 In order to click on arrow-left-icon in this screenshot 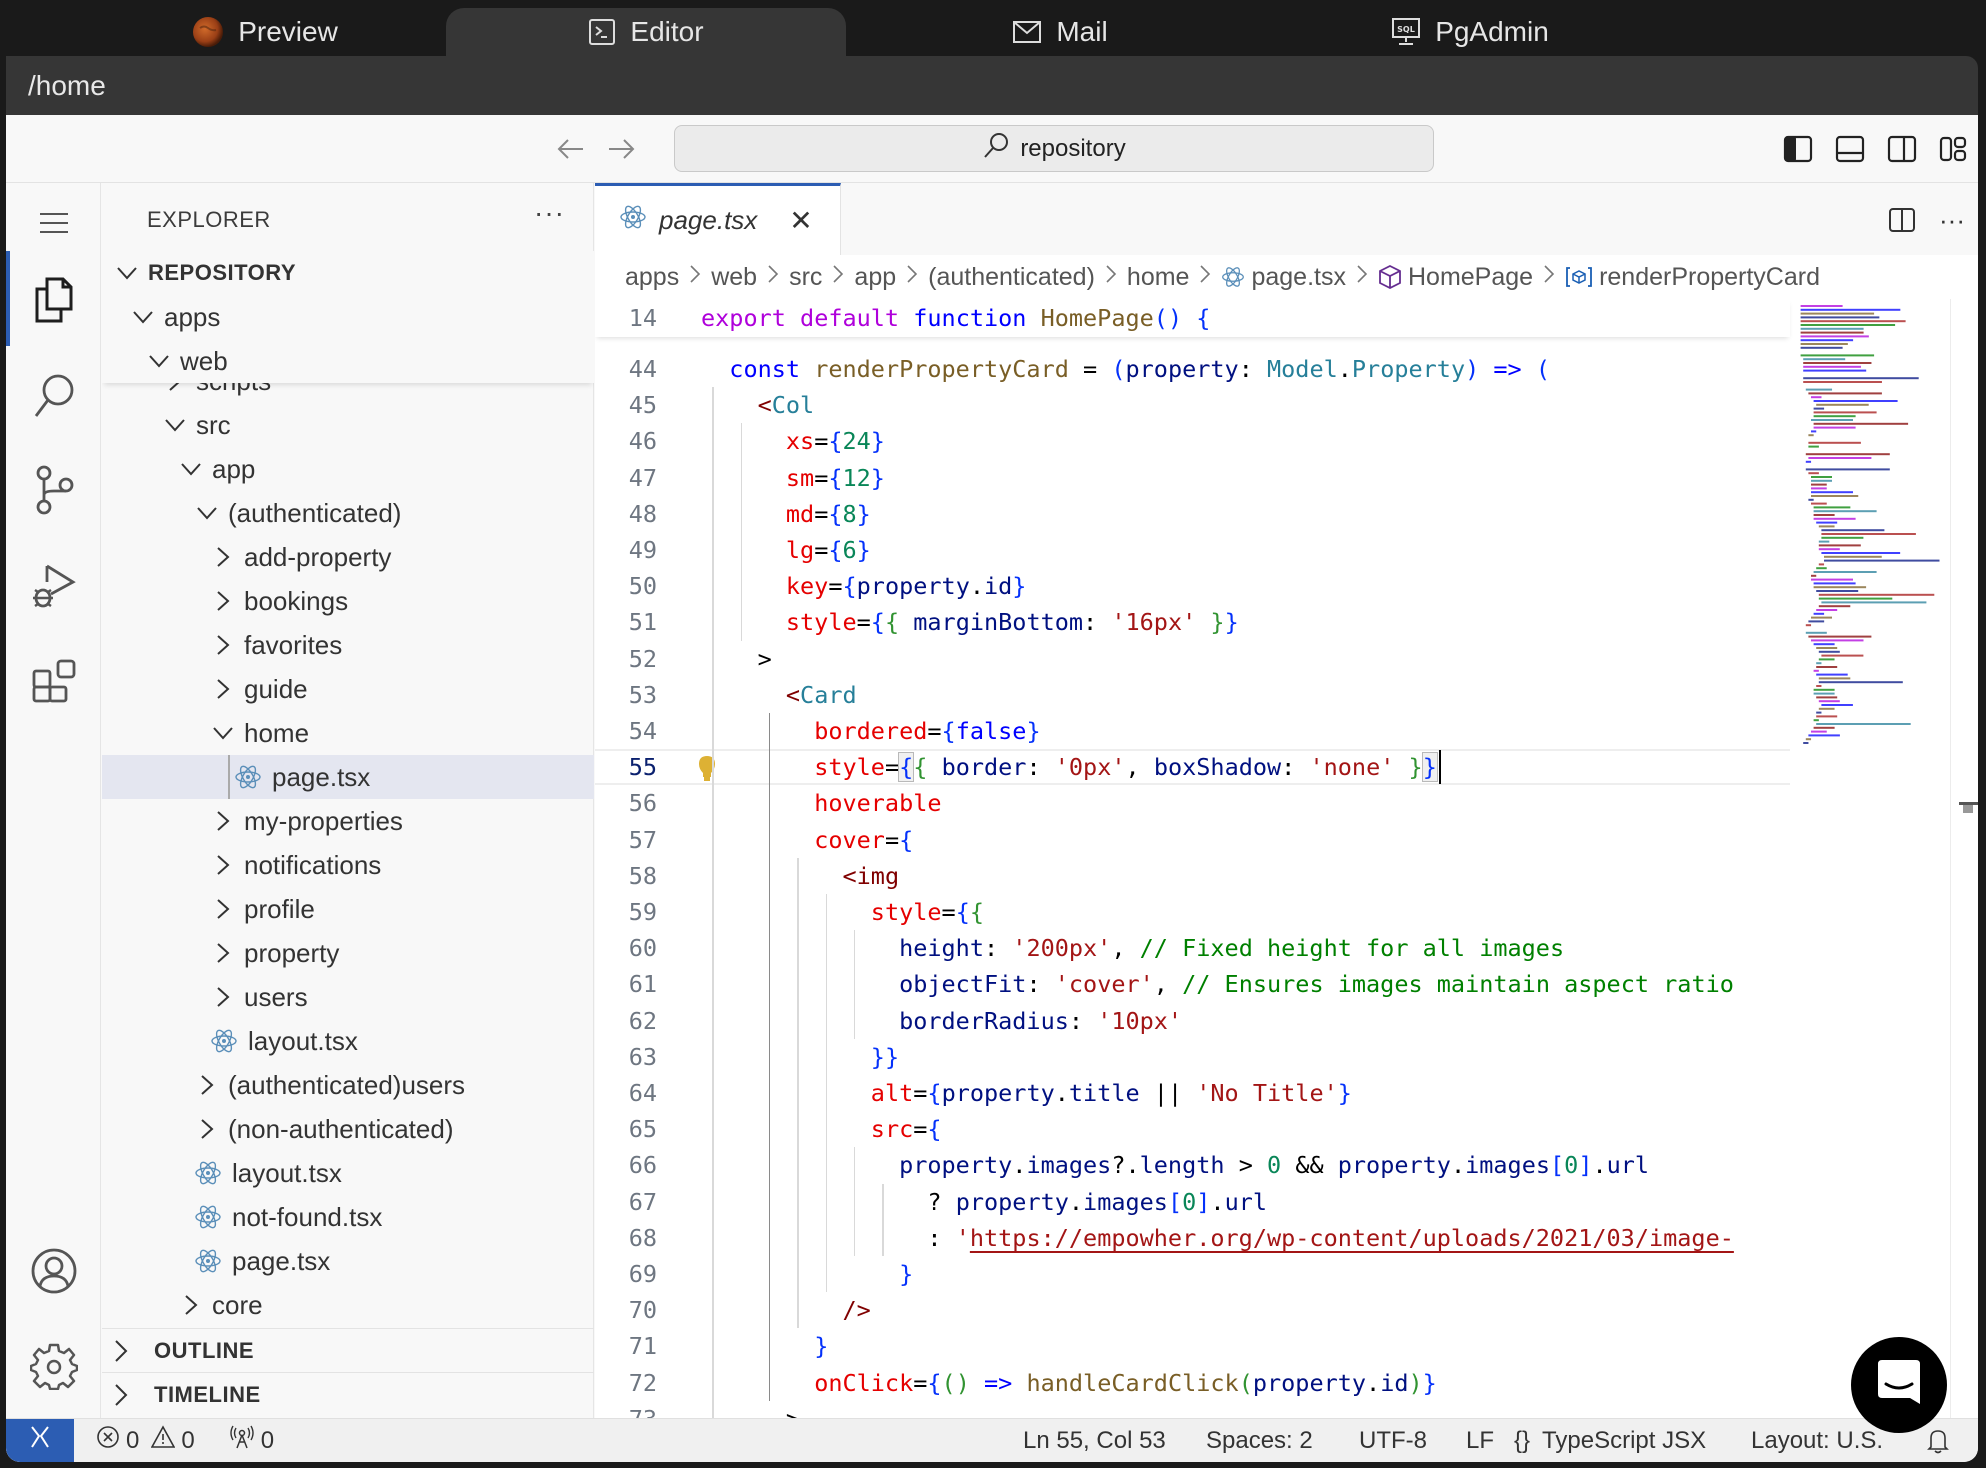, I will do `click(571, 149)`.